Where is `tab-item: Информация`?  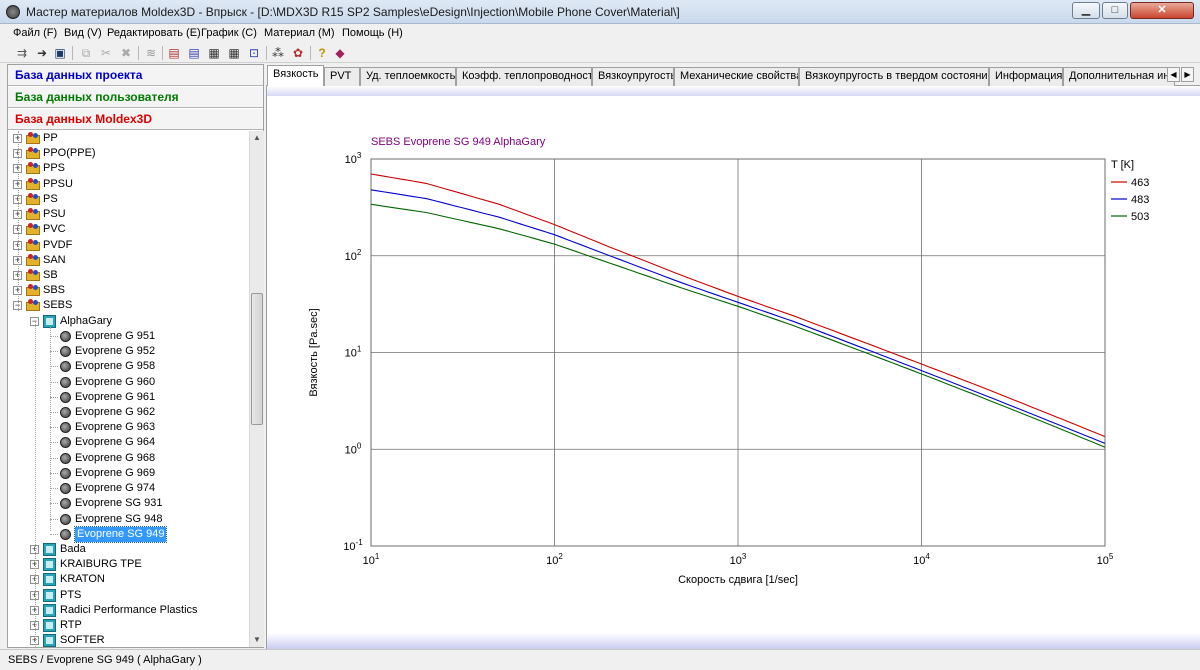
tab-item: Информация is located at coordinates (1026, 76).